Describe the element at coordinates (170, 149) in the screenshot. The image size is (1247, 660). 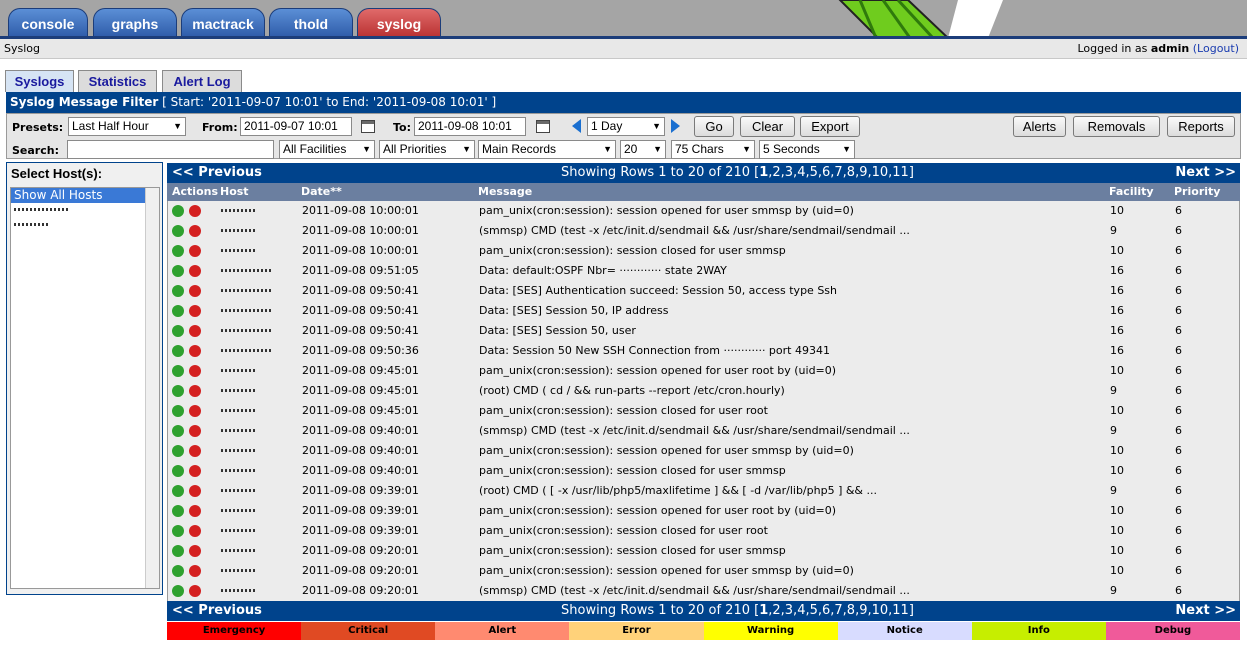
I see `search-input` at that location.